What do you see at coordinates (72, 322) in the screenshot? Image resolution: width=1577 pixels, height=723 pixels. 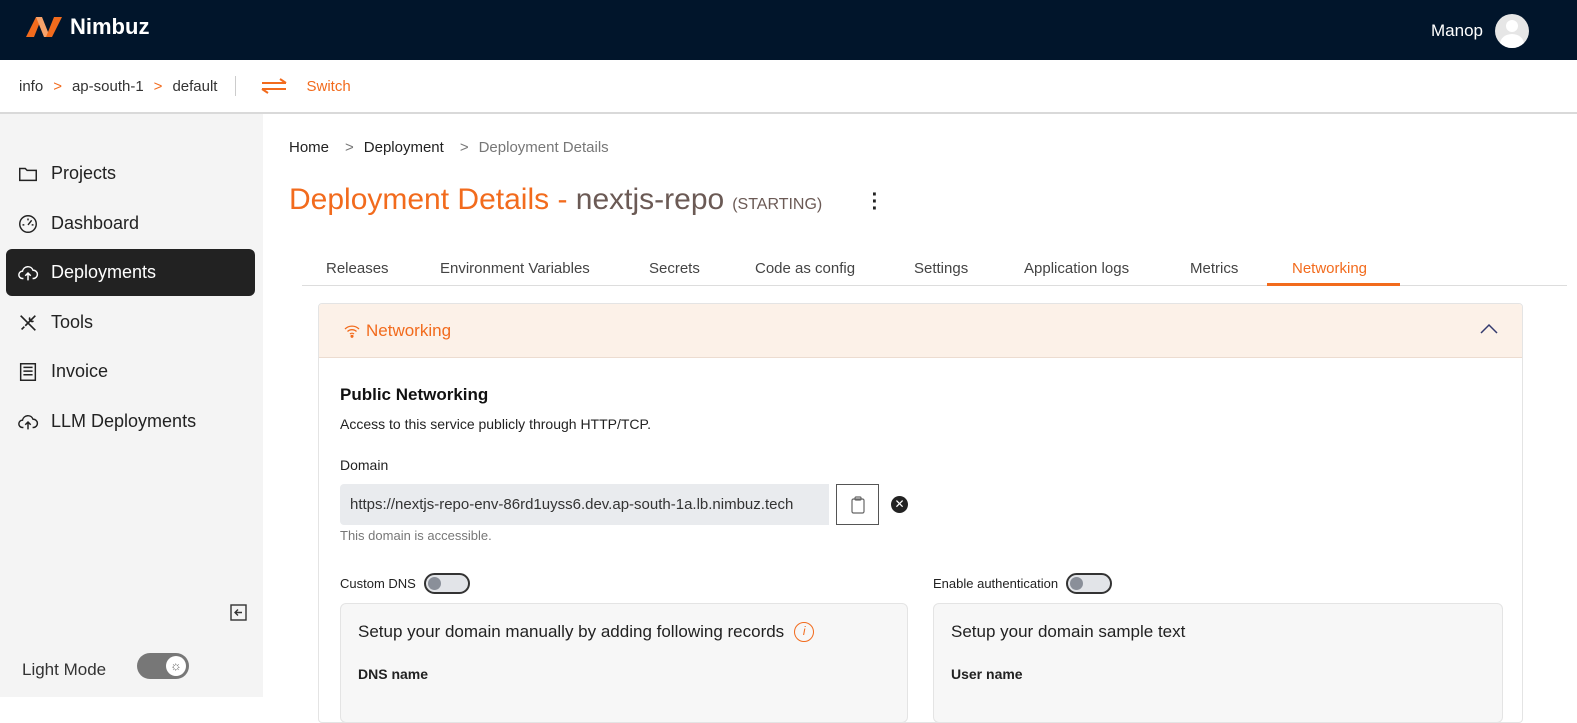 I see `sidebar-item-label: Tools` at bounding box center [72, 322].